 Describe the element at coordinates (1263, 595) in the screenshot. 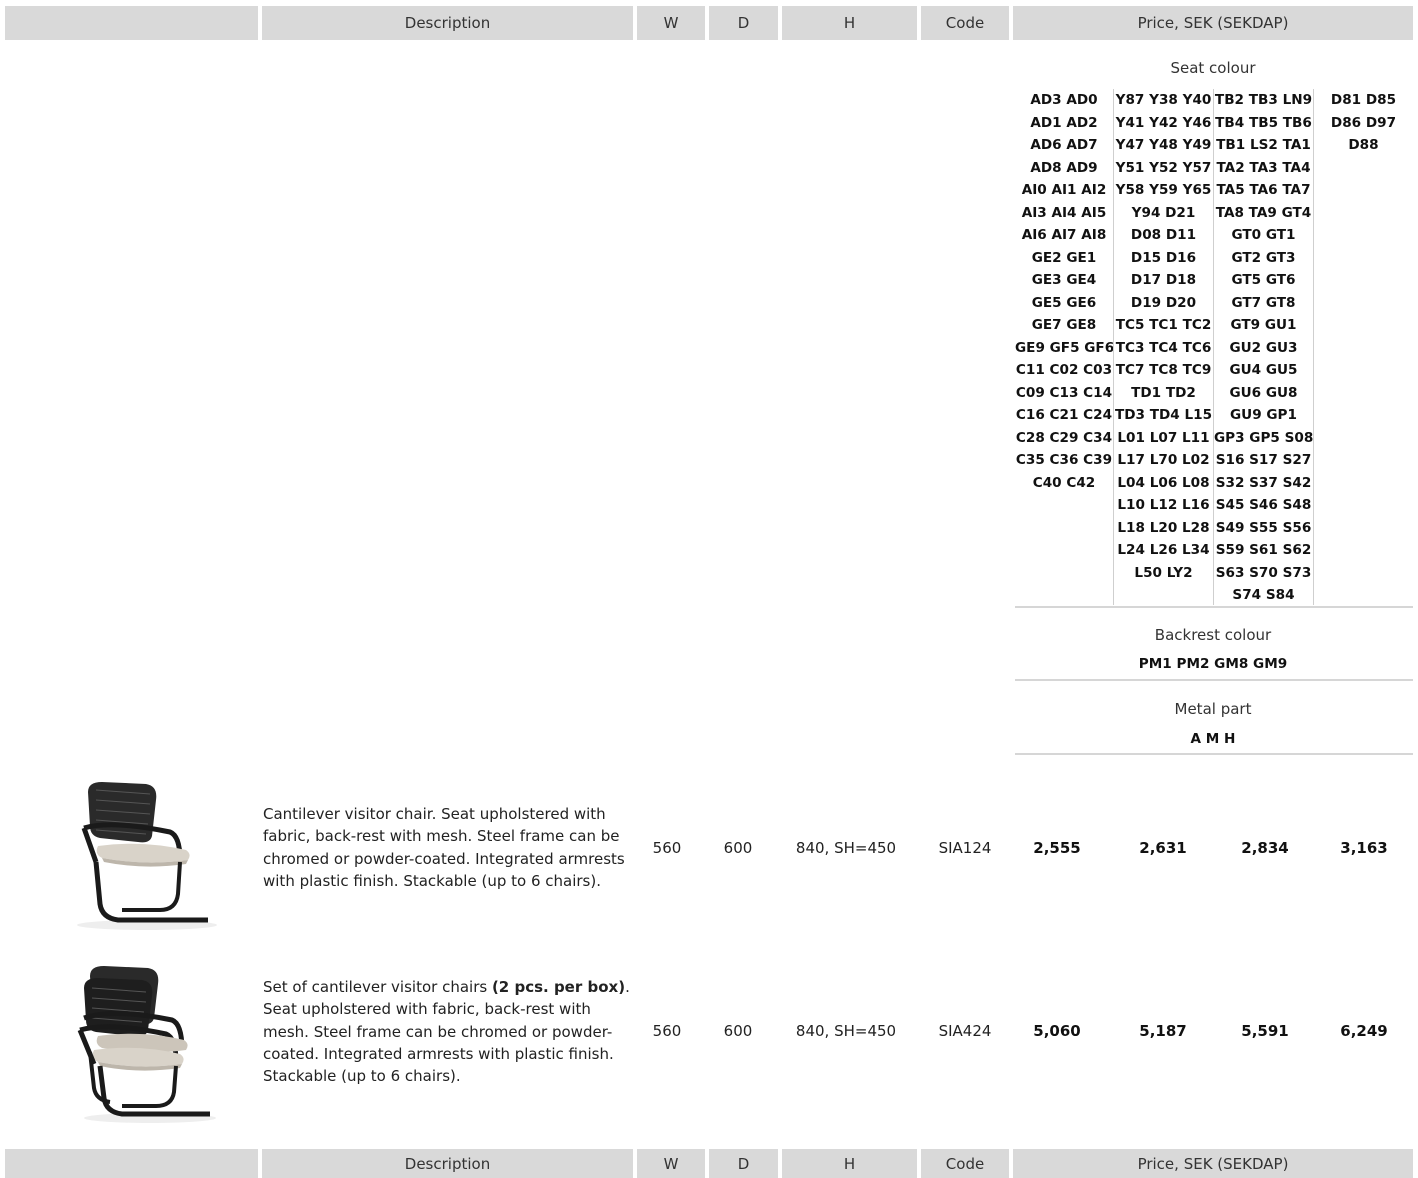

I see `seat-colour-code-line: S74 S84` at that location.